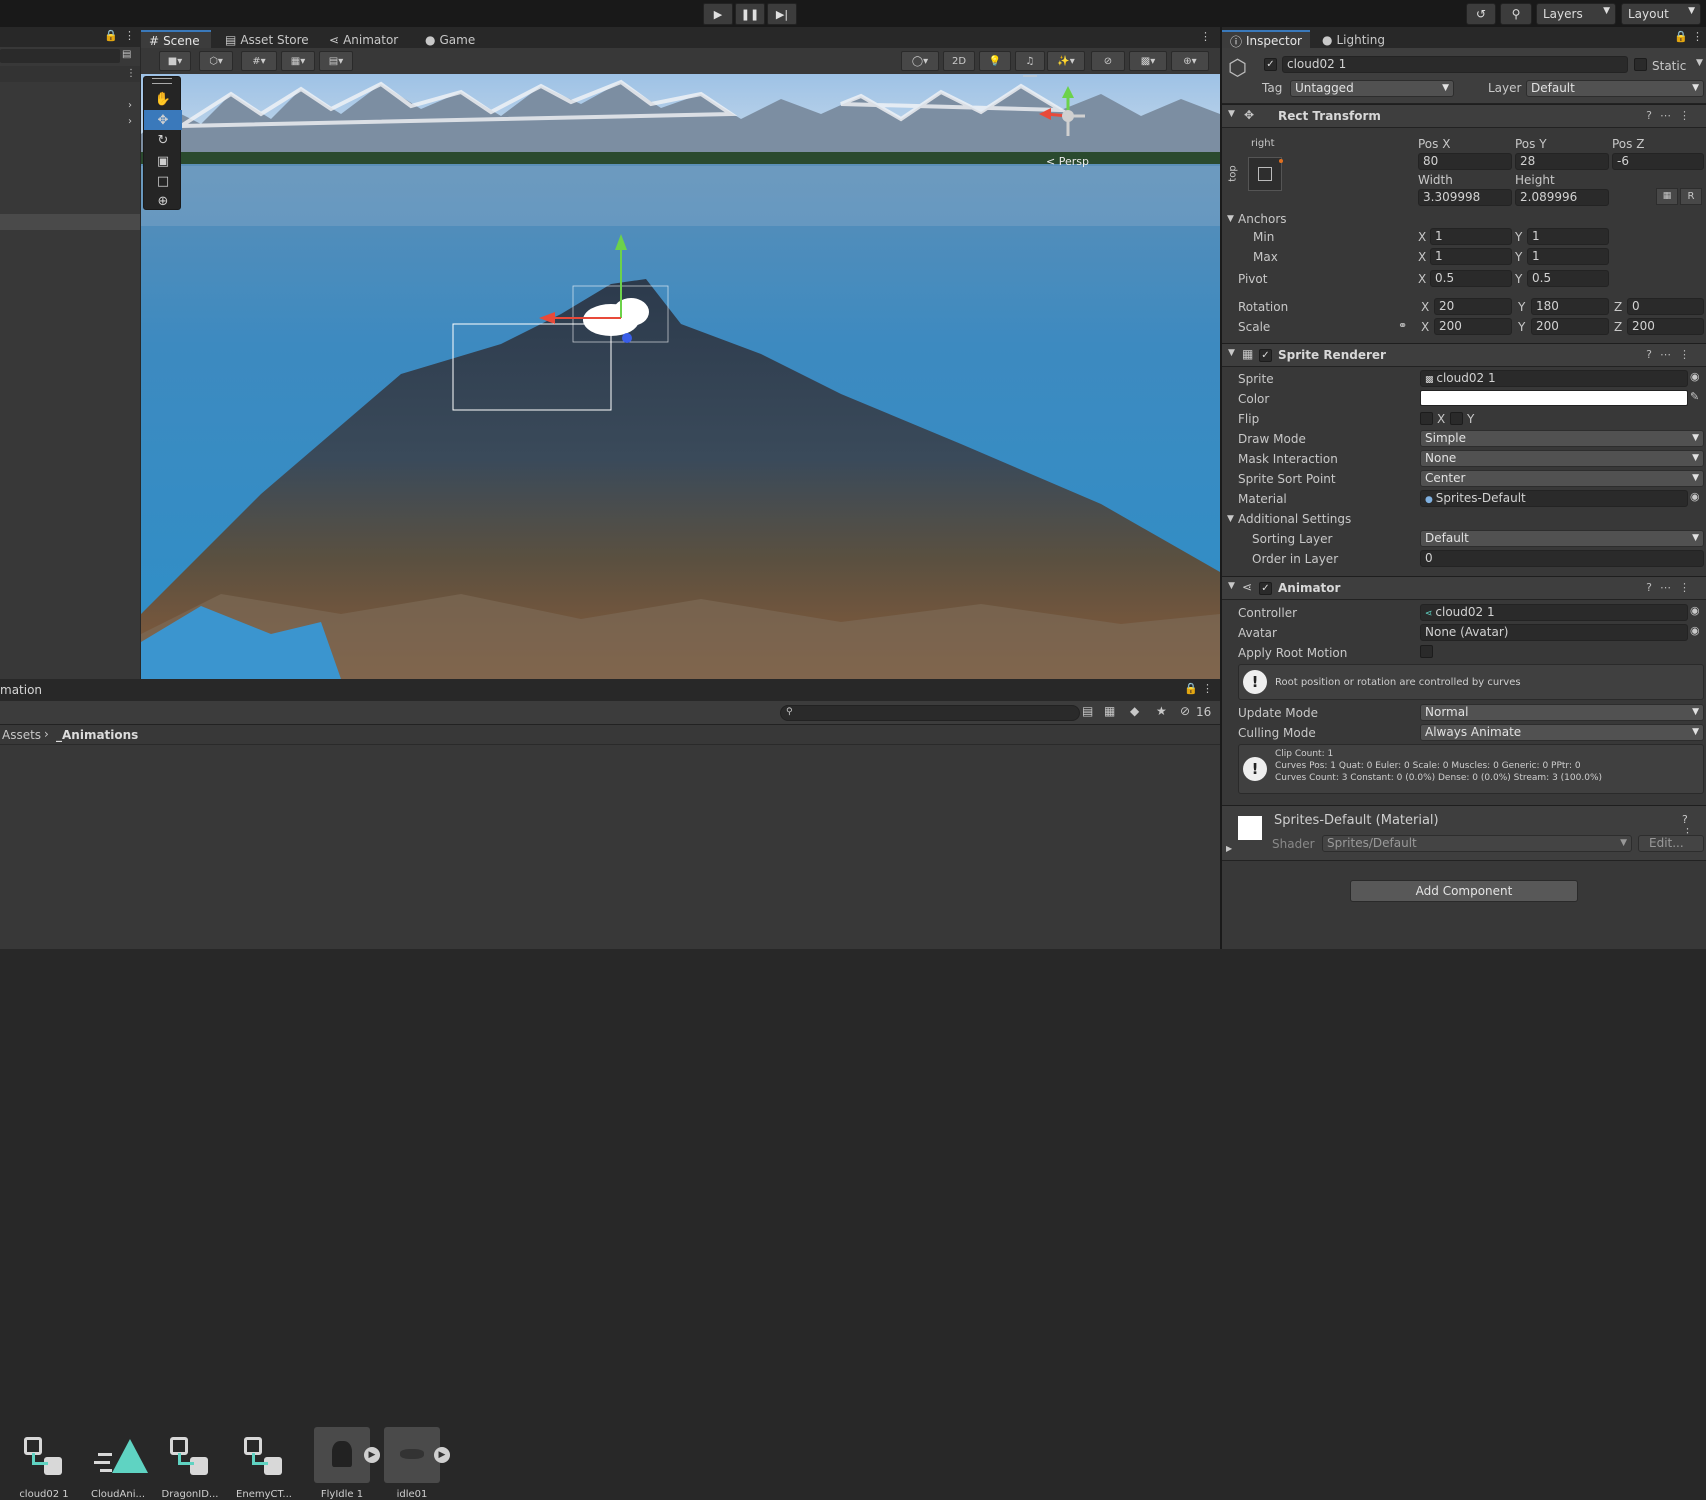 The image size is (1706, 1500). I want to click on raw-edit-button: R, so click(1691, 196).